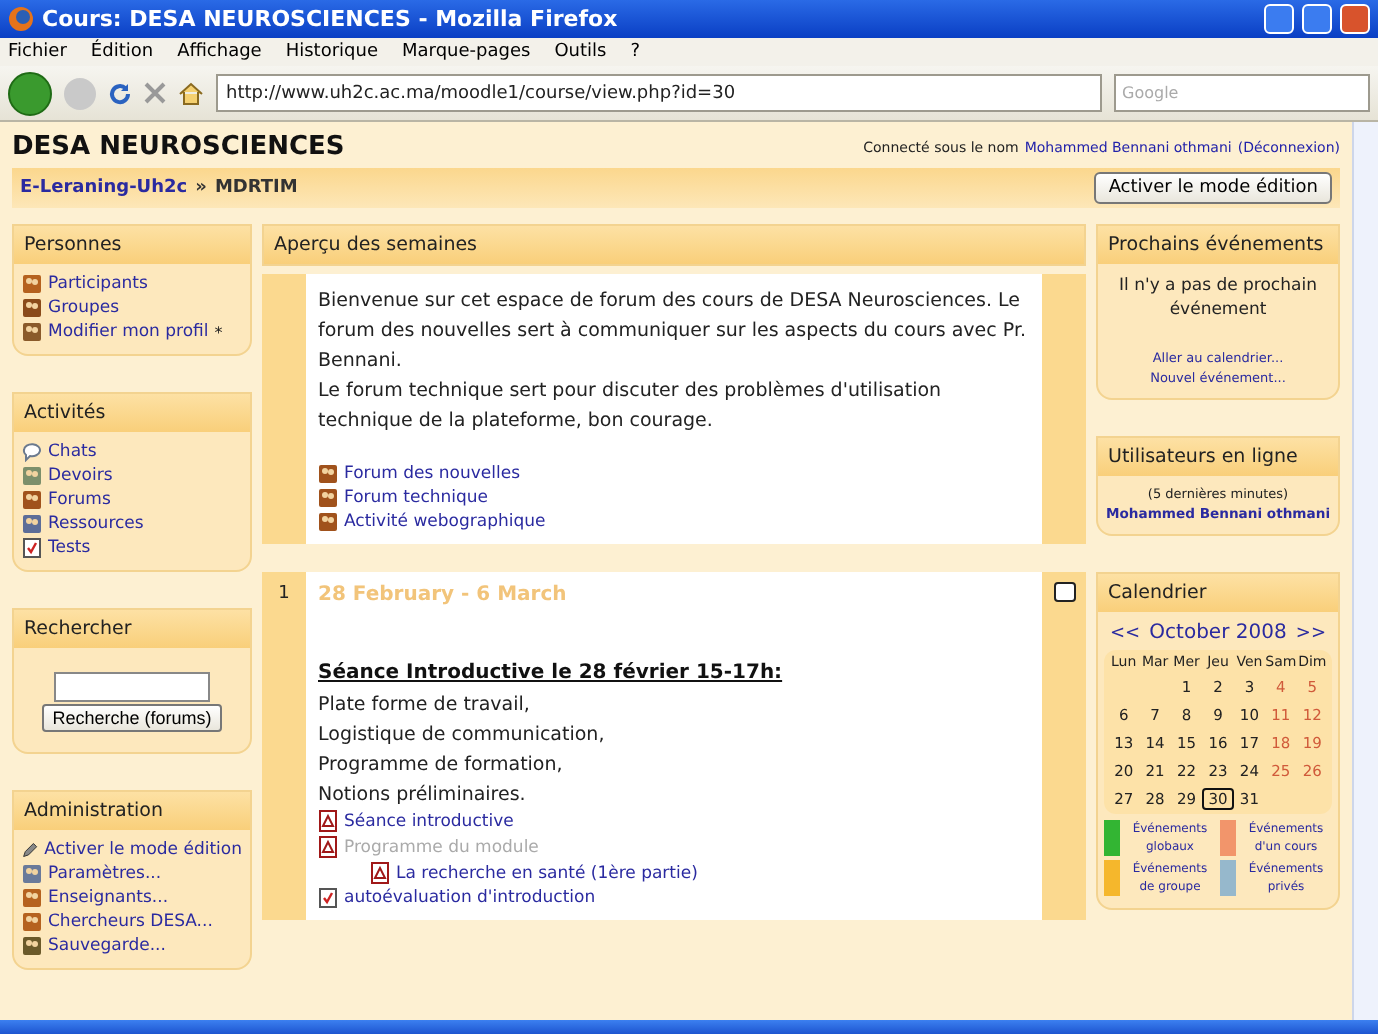  What do you see at coordinates (191, 93) in the screenshot?
I see `home-icon` at bounding box center [191, 93].